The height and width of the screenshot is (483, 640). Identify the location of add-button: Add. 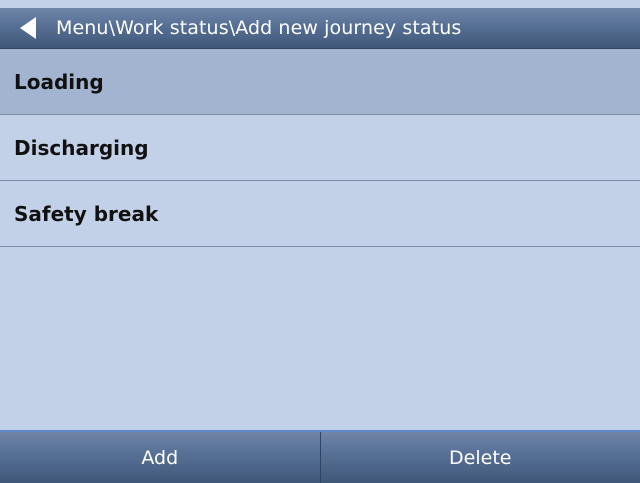
(160, 457).